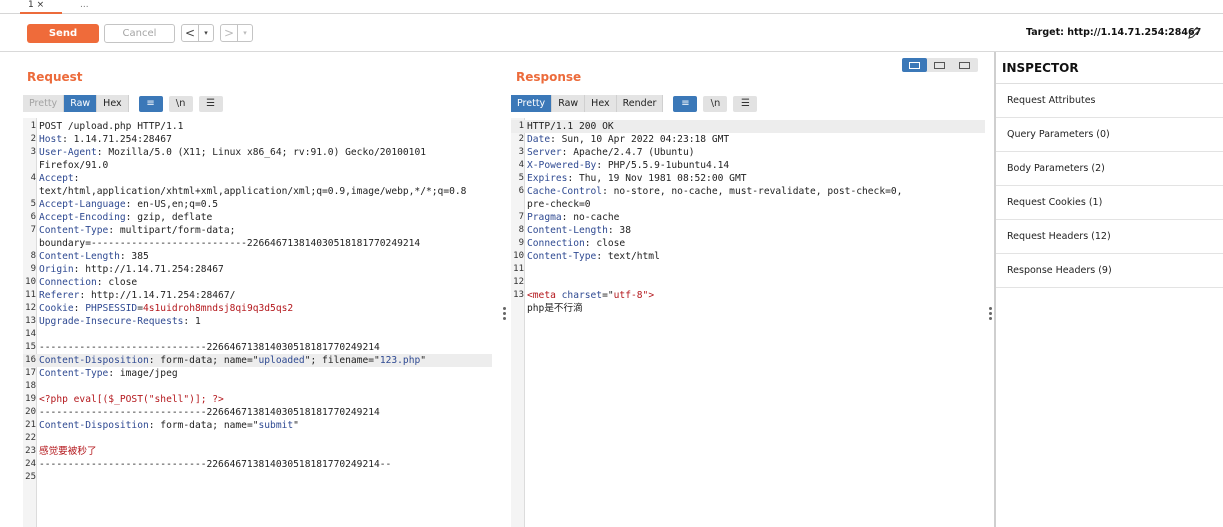  Describe the element at coordinates (521, 139) in the screenshot. I see `line-number: 2` at that location.